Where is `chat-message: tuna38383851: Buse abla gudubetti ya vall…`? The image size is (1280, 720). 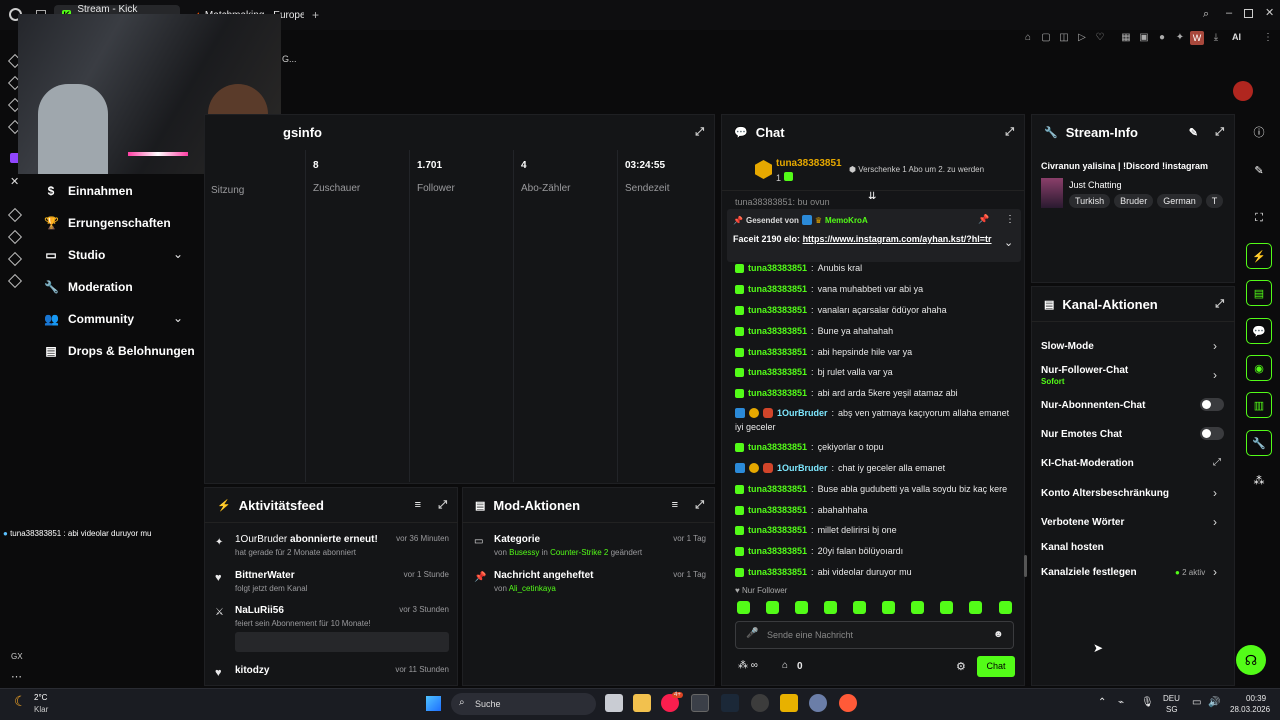
chat-message: tuna38383851: Buse abla gudubetti ya vall… is located at coordinates (871, 489).